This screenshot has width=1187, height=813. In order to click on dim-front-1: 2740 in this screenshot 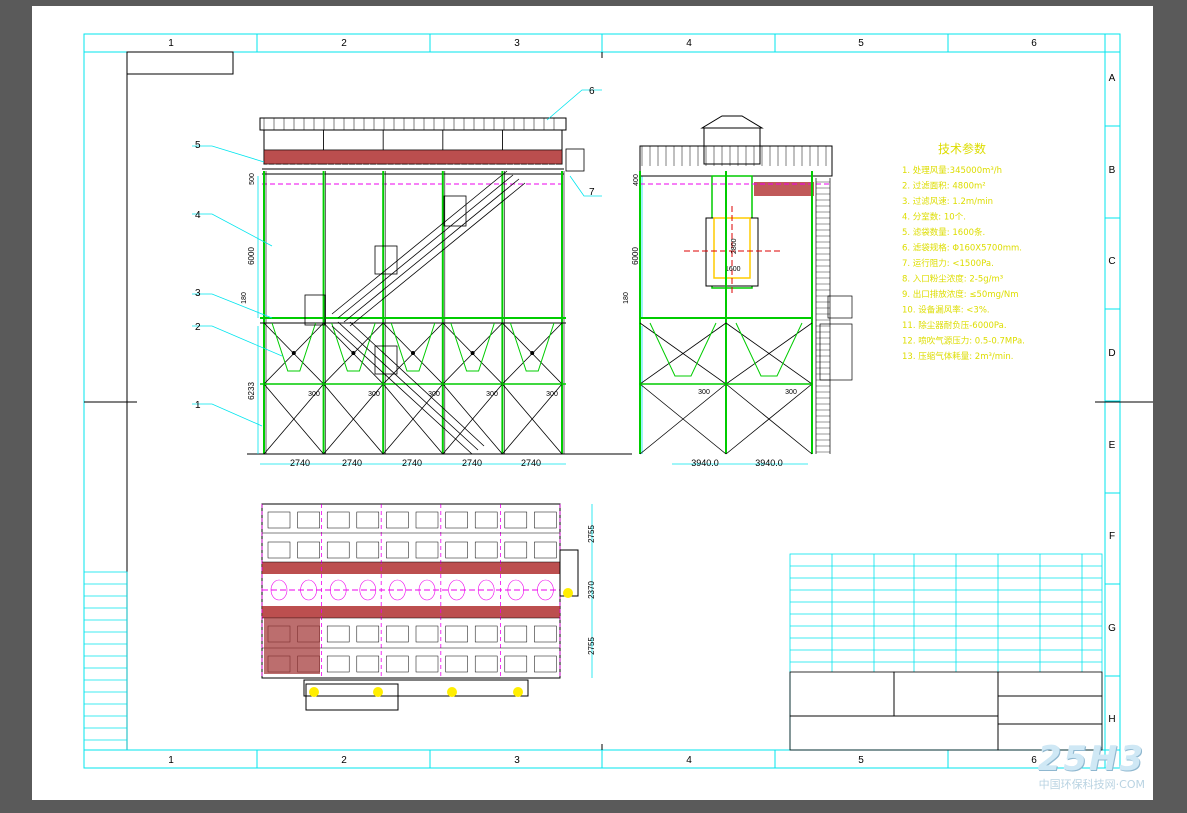, I will do `click(300, 463)`.